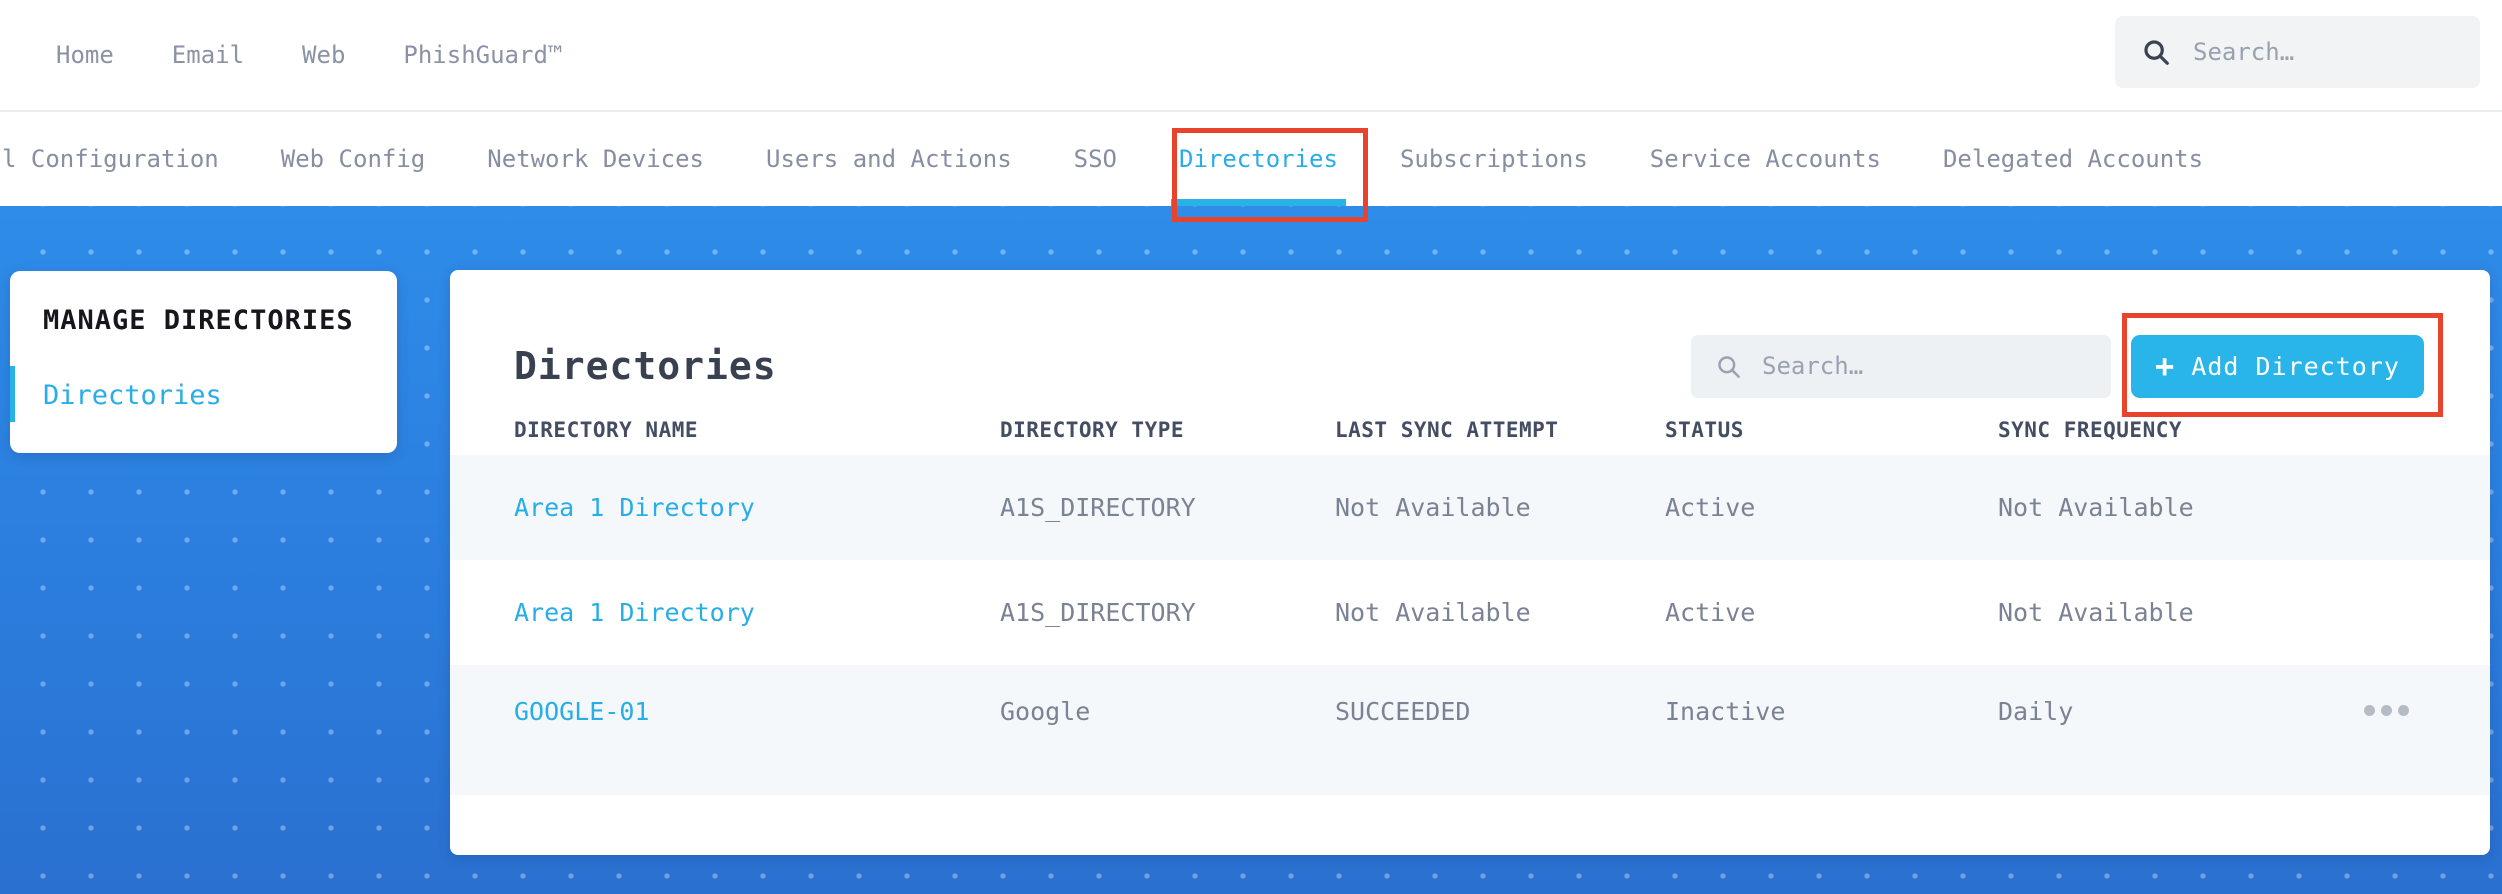  What do you see at coordinates (1045, 711) in the screenshot?
I see `directory-type-cell: Google` at bounding box center [1045, 711].